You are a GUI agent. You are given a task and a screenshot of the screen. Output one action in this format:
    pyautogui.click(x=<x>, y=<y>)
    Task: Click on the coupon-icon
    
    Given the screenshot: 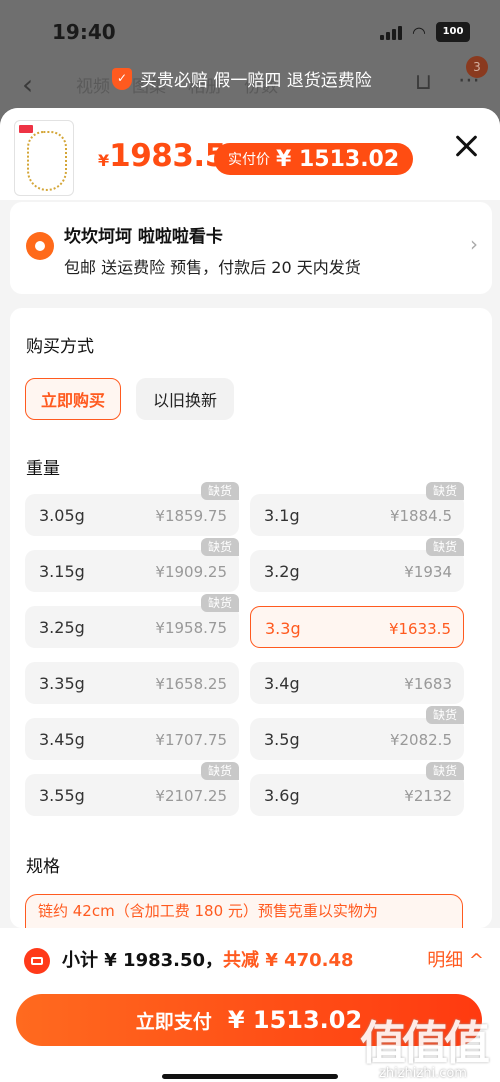 What is the action you would take?
    pyautogui.click(x=37, y=961)
    